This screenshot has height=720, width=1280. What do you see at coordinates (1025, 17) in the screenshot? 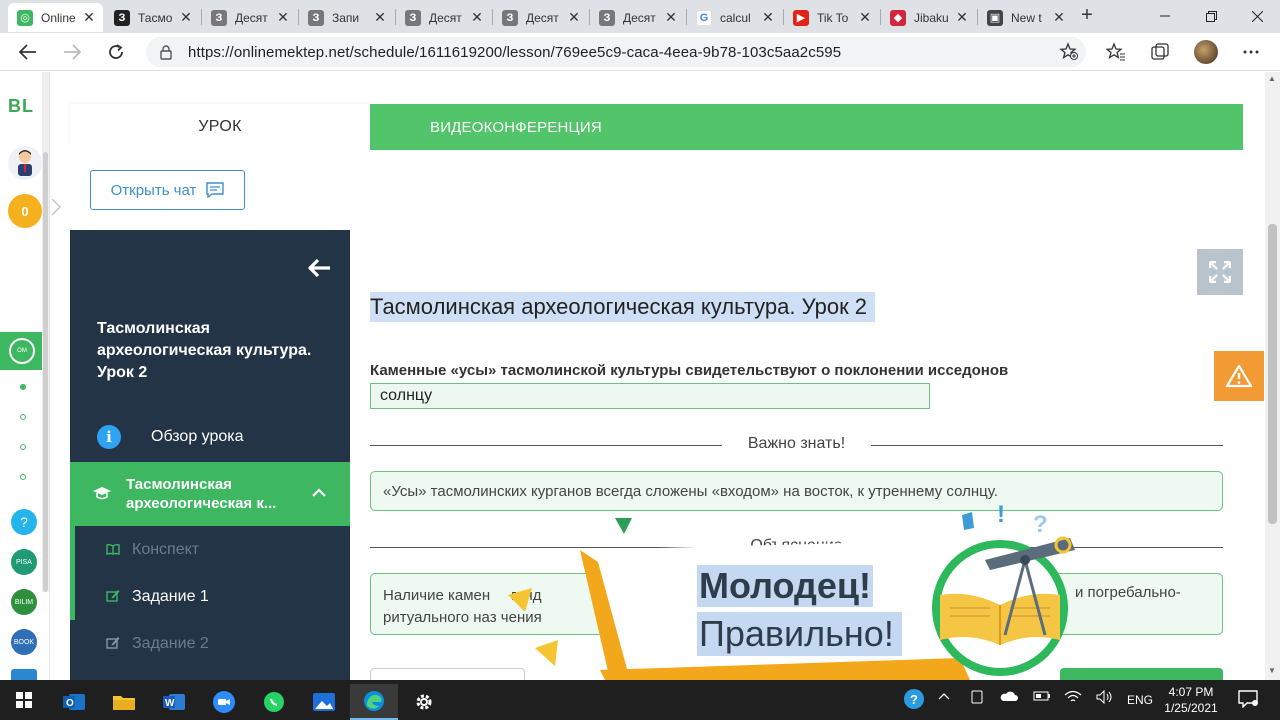
I see `browser-tab: ▣ New t ✕` at bounding box center [1025, 17].